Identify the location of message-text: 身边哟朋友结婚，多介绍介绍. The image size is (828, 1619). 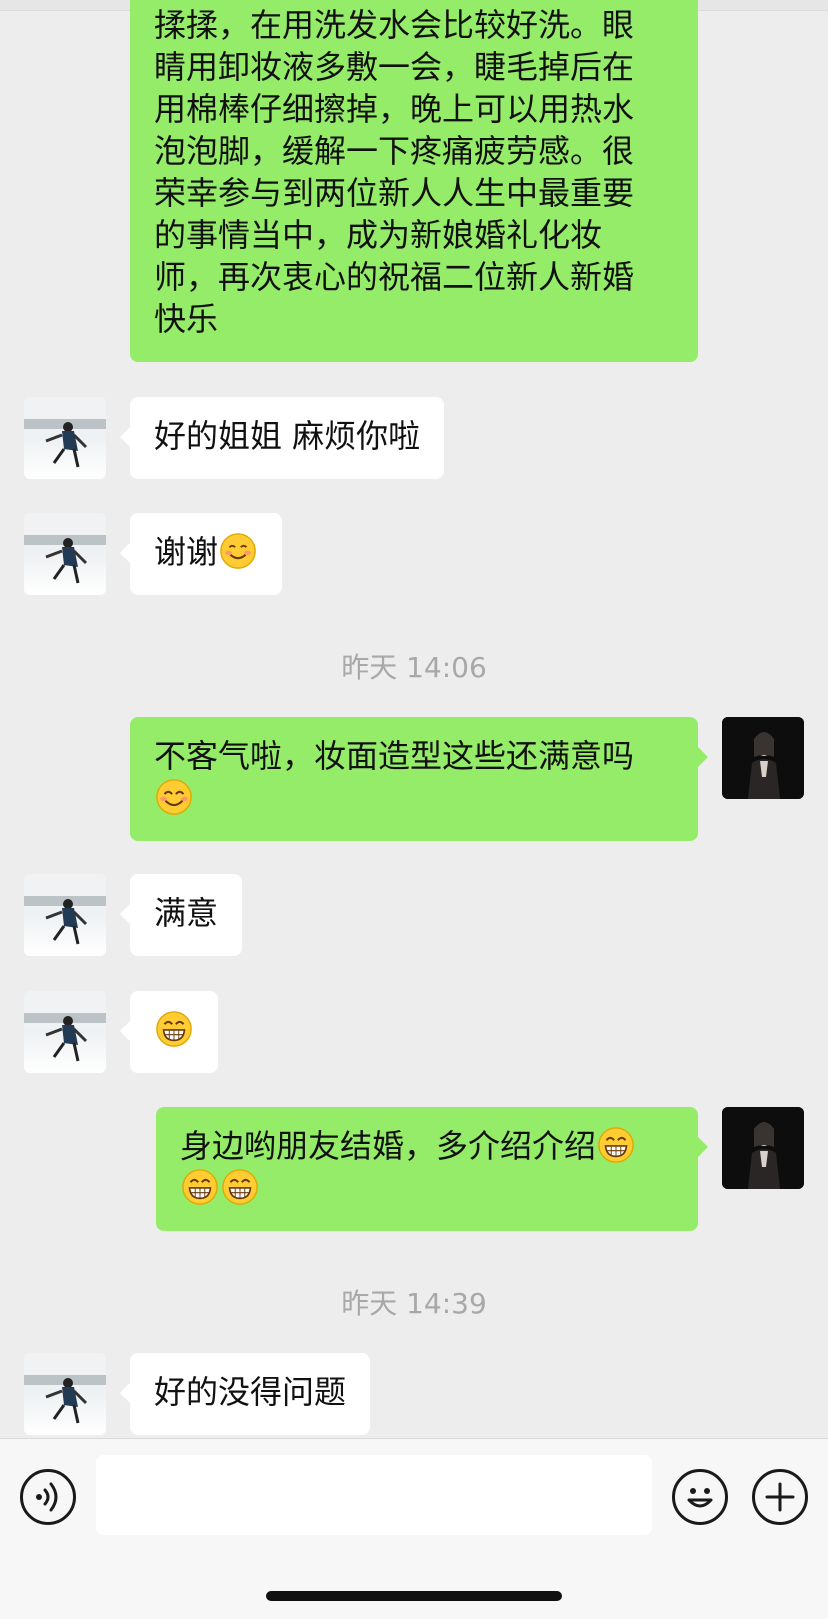
(388, 1146).